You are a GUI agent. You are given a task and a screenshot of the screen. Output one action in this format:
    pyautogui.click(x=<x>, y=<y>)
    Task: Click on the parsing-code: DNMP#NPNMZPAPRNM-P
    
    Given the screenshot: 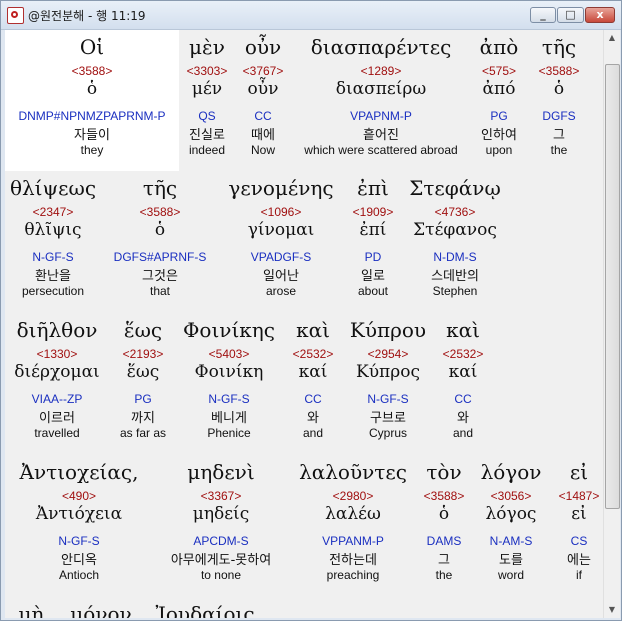 What is the action you would take?
    pyautogui.click(x=92, y=116)
    